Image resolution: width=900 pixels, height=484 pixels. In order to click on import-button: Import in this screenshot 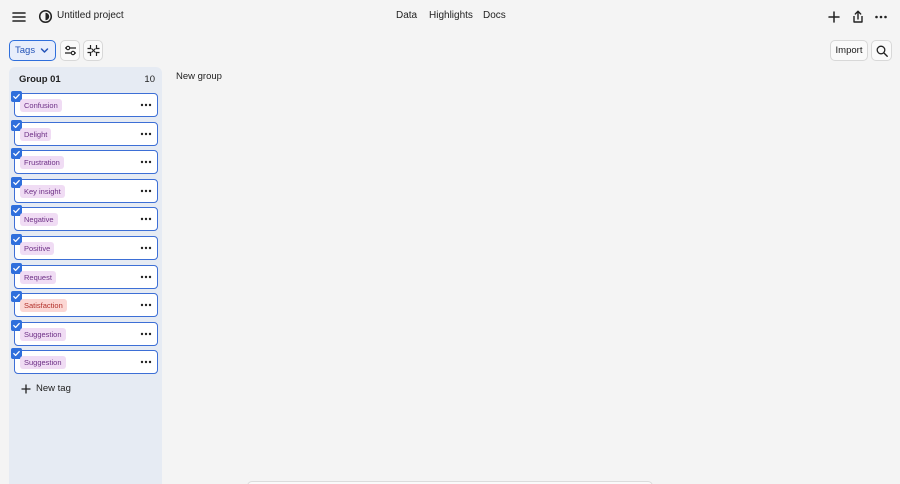, I will do `click(849, 50)`.